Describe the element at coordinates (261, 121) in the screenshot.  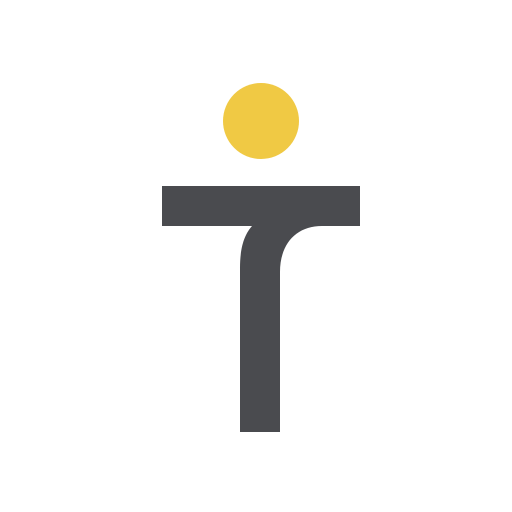
I see `logo-dot` at that location.